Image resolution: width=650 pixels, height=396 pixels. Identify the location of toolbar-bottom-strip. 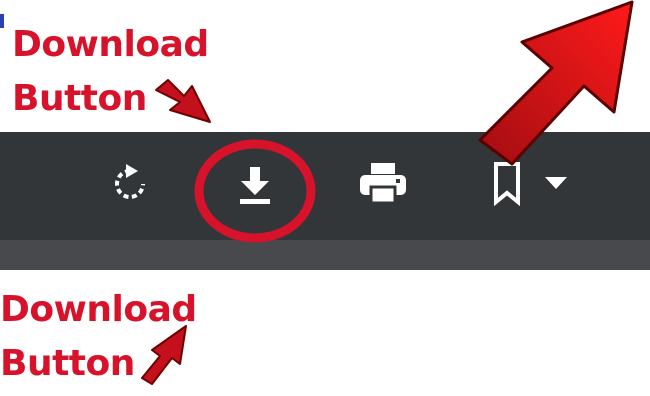
(325, 255).